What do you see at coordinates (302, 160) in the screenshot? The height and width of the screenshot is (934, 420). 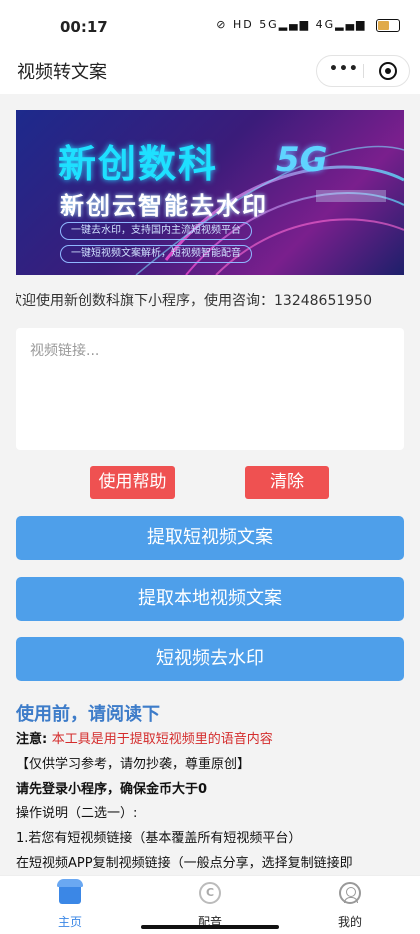 I see `banner-5g-badge: 5G` at bounding box center [302, 160].